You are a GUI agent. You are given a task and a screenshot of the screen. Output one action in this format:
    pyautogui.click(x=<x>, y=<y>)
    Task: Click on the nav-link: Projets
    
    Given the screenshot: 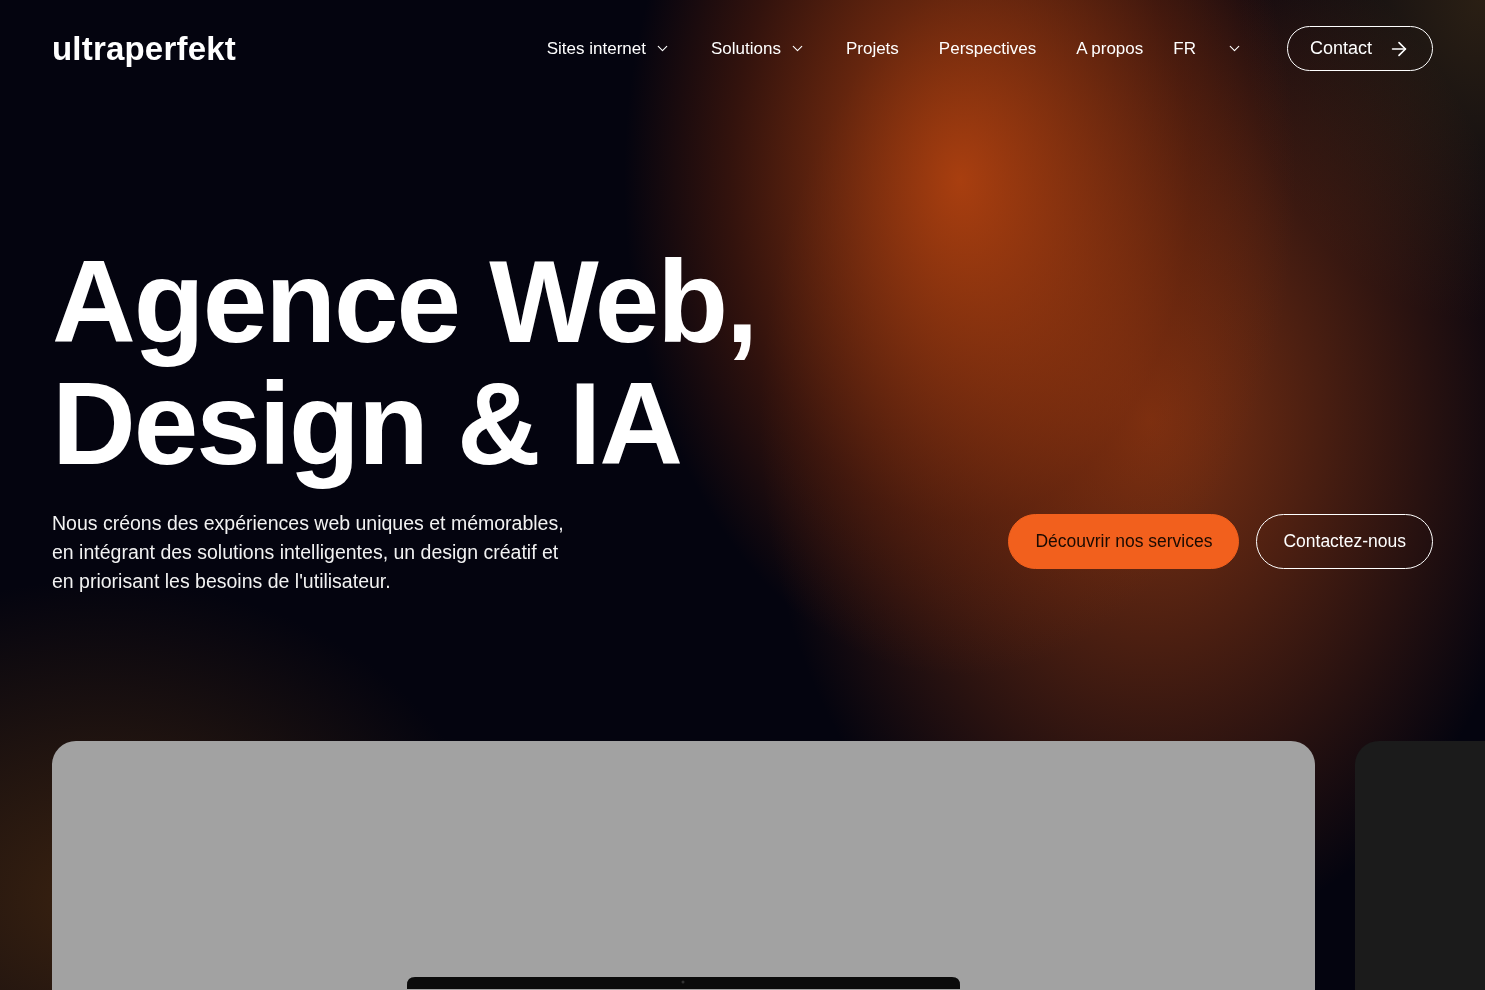 What is the action you would take?
    pyautogui.click(x=872, y=48)
    